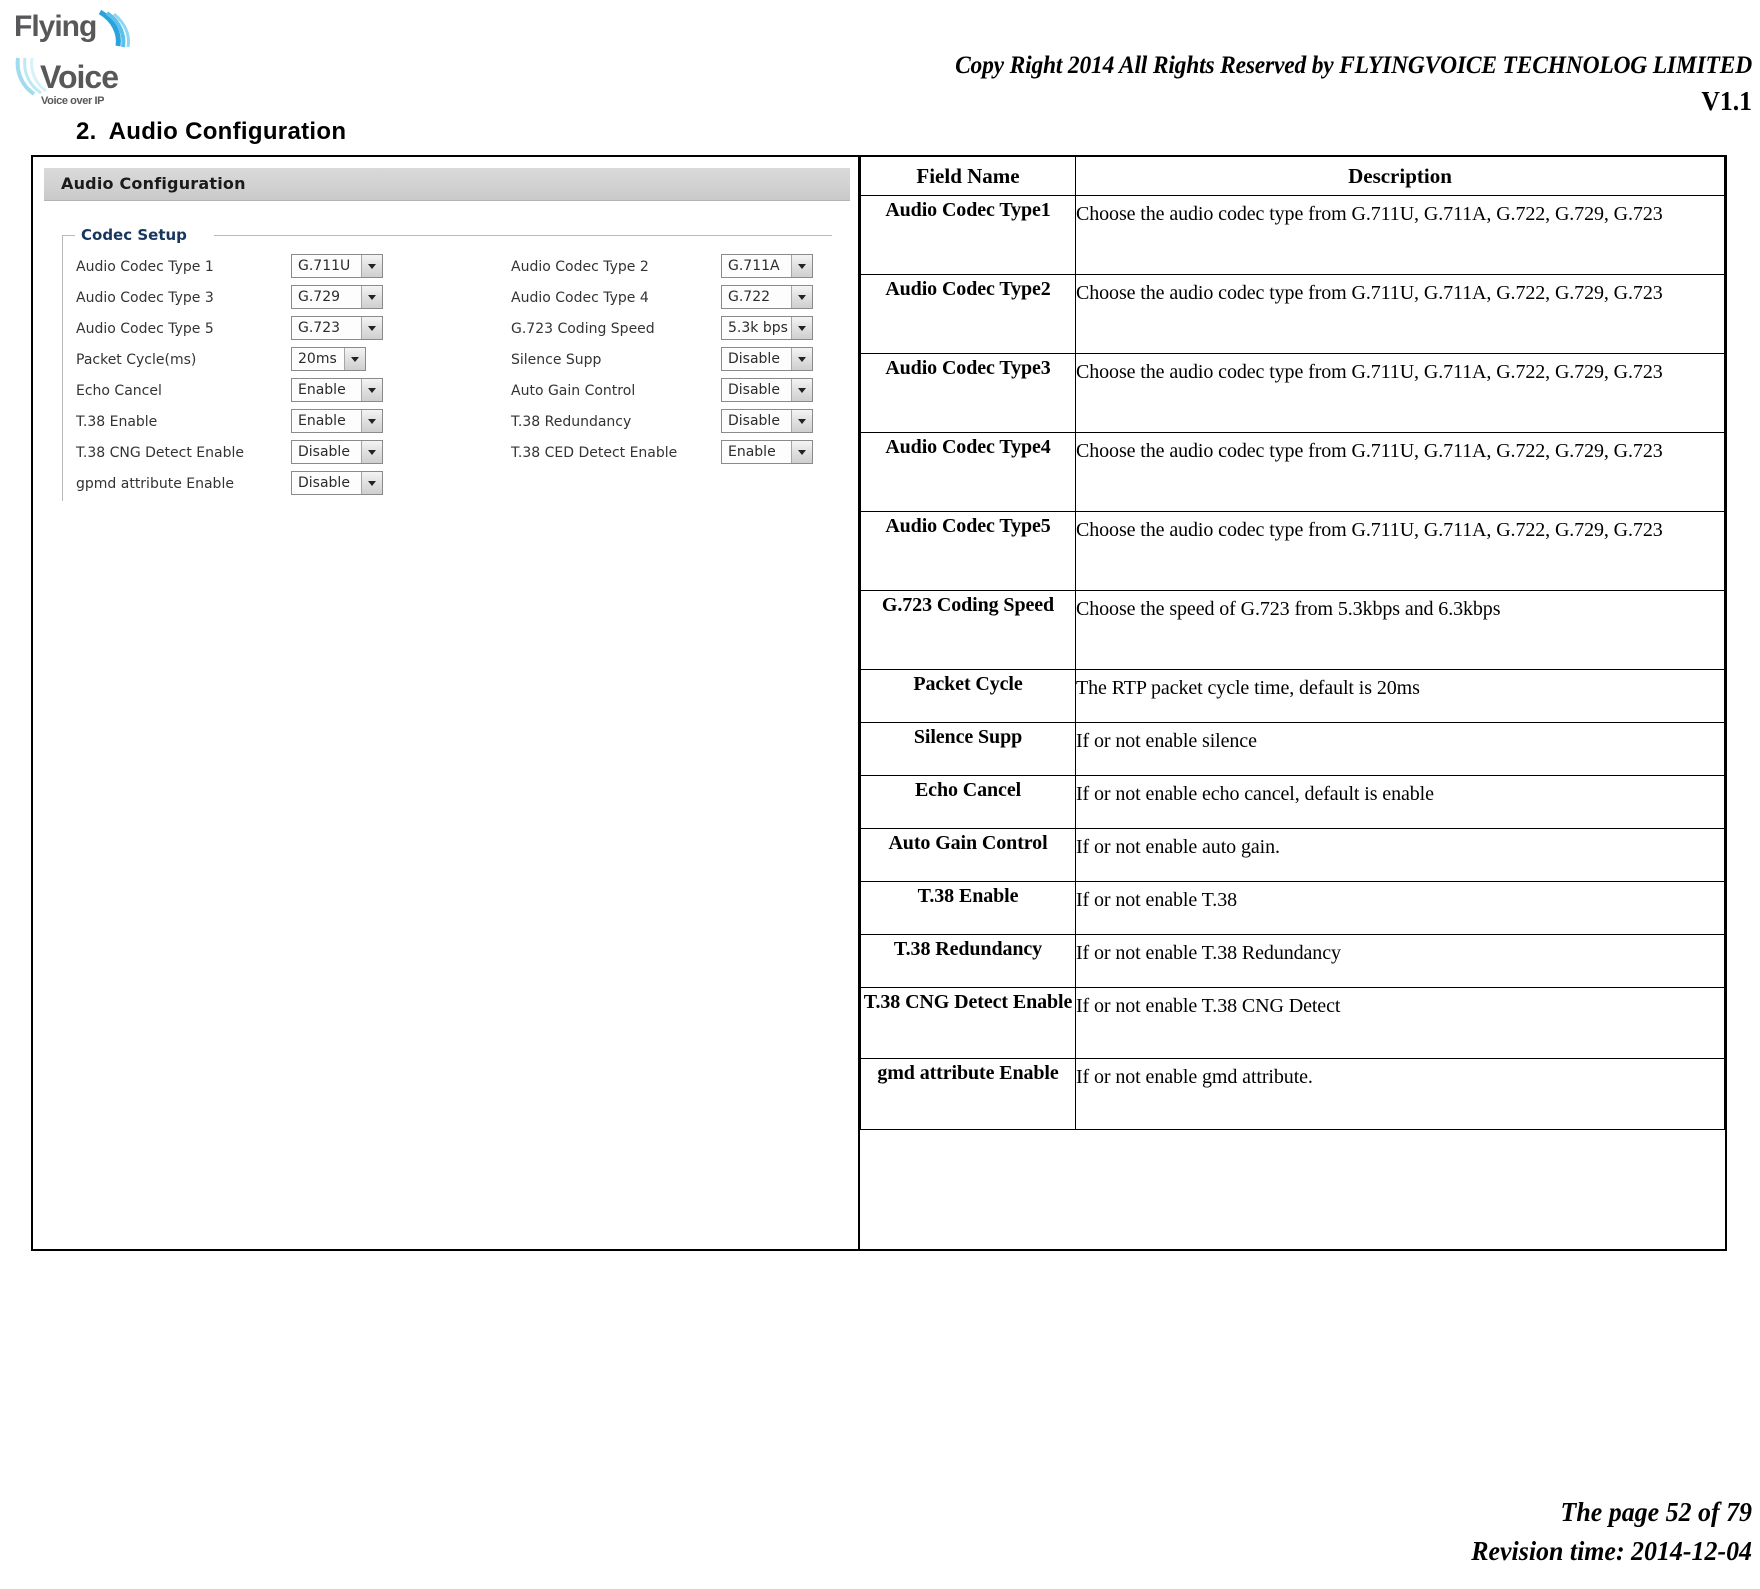  Describe the element at coordinates (324, 483) in the screenshot. I see `select-gpmd-attribute-enable-value: Disable` at that location.